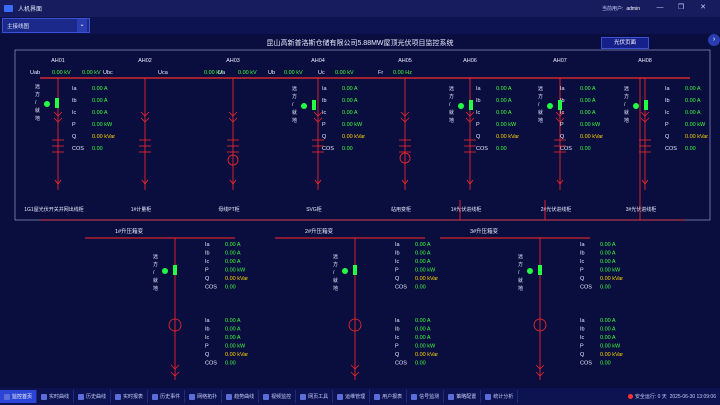  Describe the element at coordinates (423, 262) in the screenshot. I see `tx-meas-value-2: 0.00 A` at that location.